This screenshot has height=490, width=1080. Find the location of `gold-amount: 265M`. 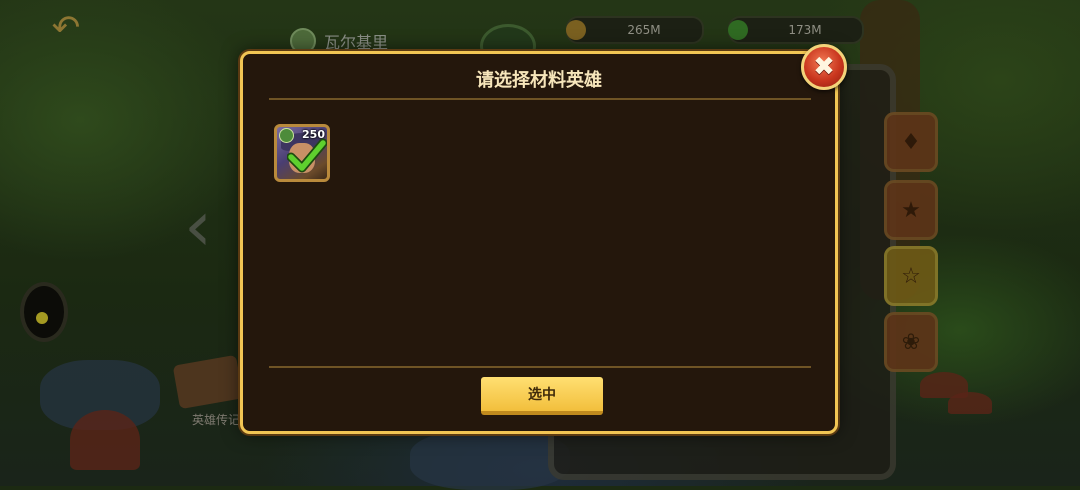

gold-amount: 265M is located at coordinates (644, 30).